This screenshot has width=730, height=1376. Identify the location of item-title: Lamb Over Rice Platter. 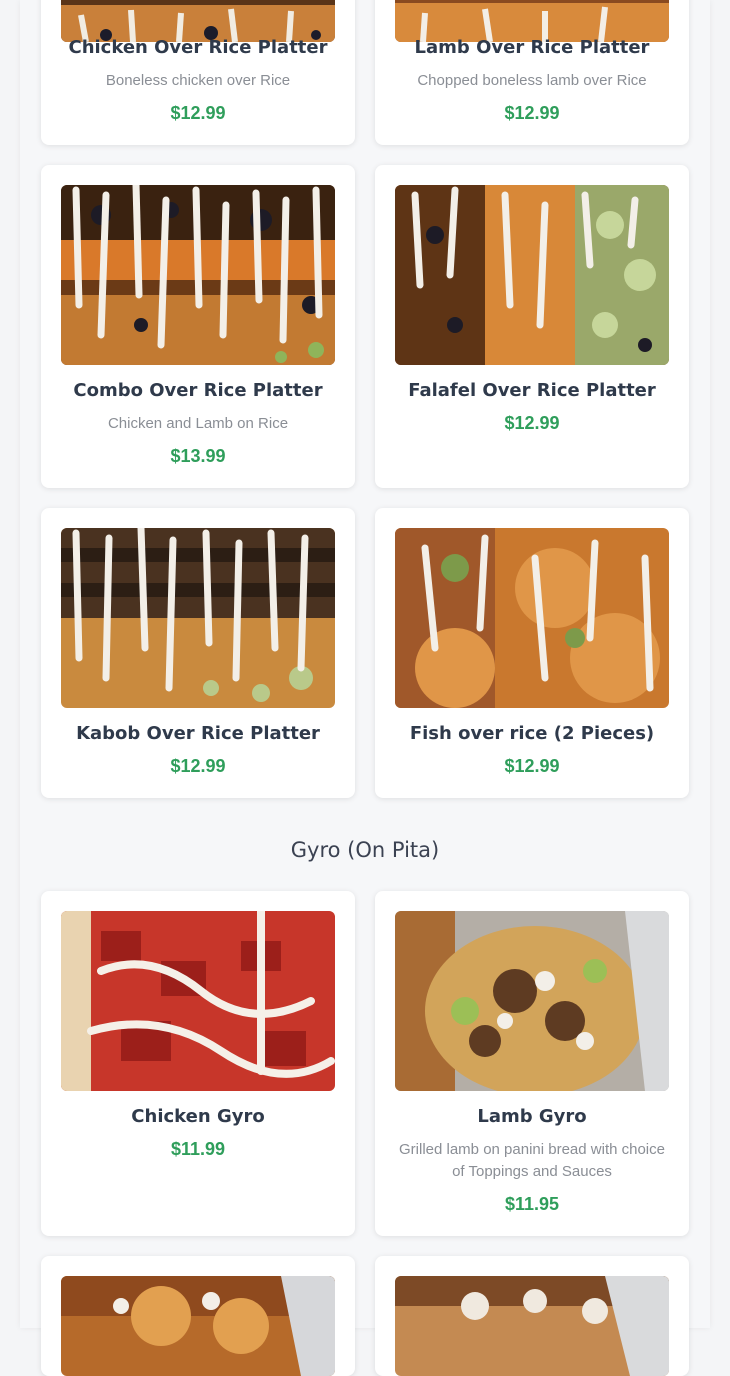
(532, 47).